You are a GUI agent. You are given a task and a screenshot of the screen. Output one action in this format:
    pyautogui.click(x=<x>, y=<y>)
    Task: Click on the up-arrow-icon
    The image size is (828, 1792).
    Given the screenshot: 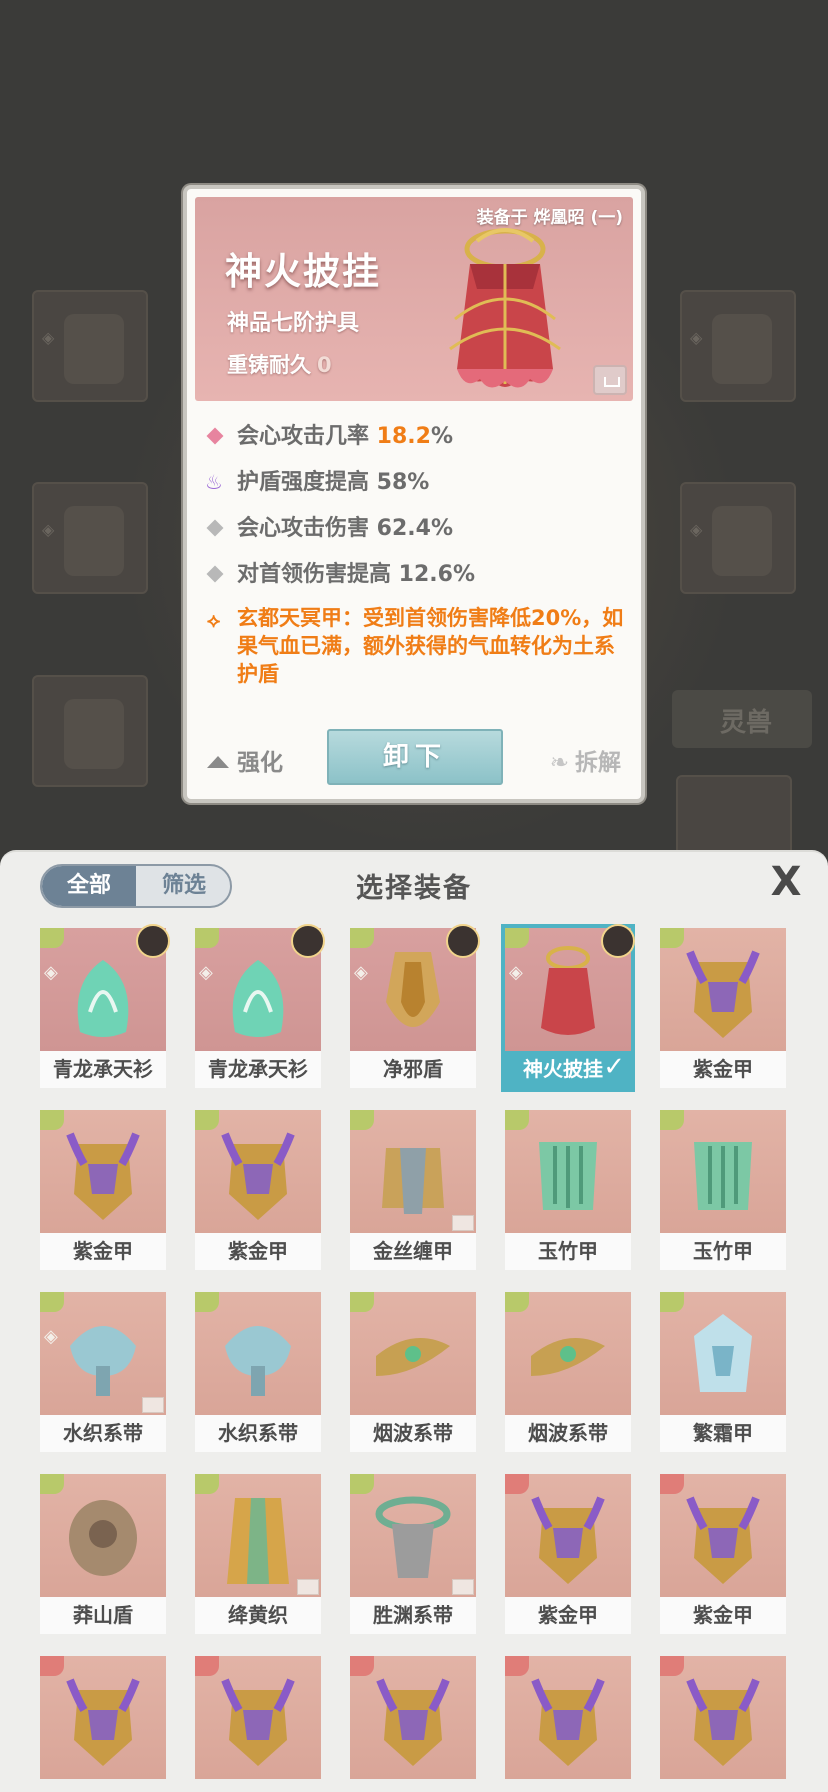 What is the action you would take?
    pyautogui.click(x=218, y=762)
    